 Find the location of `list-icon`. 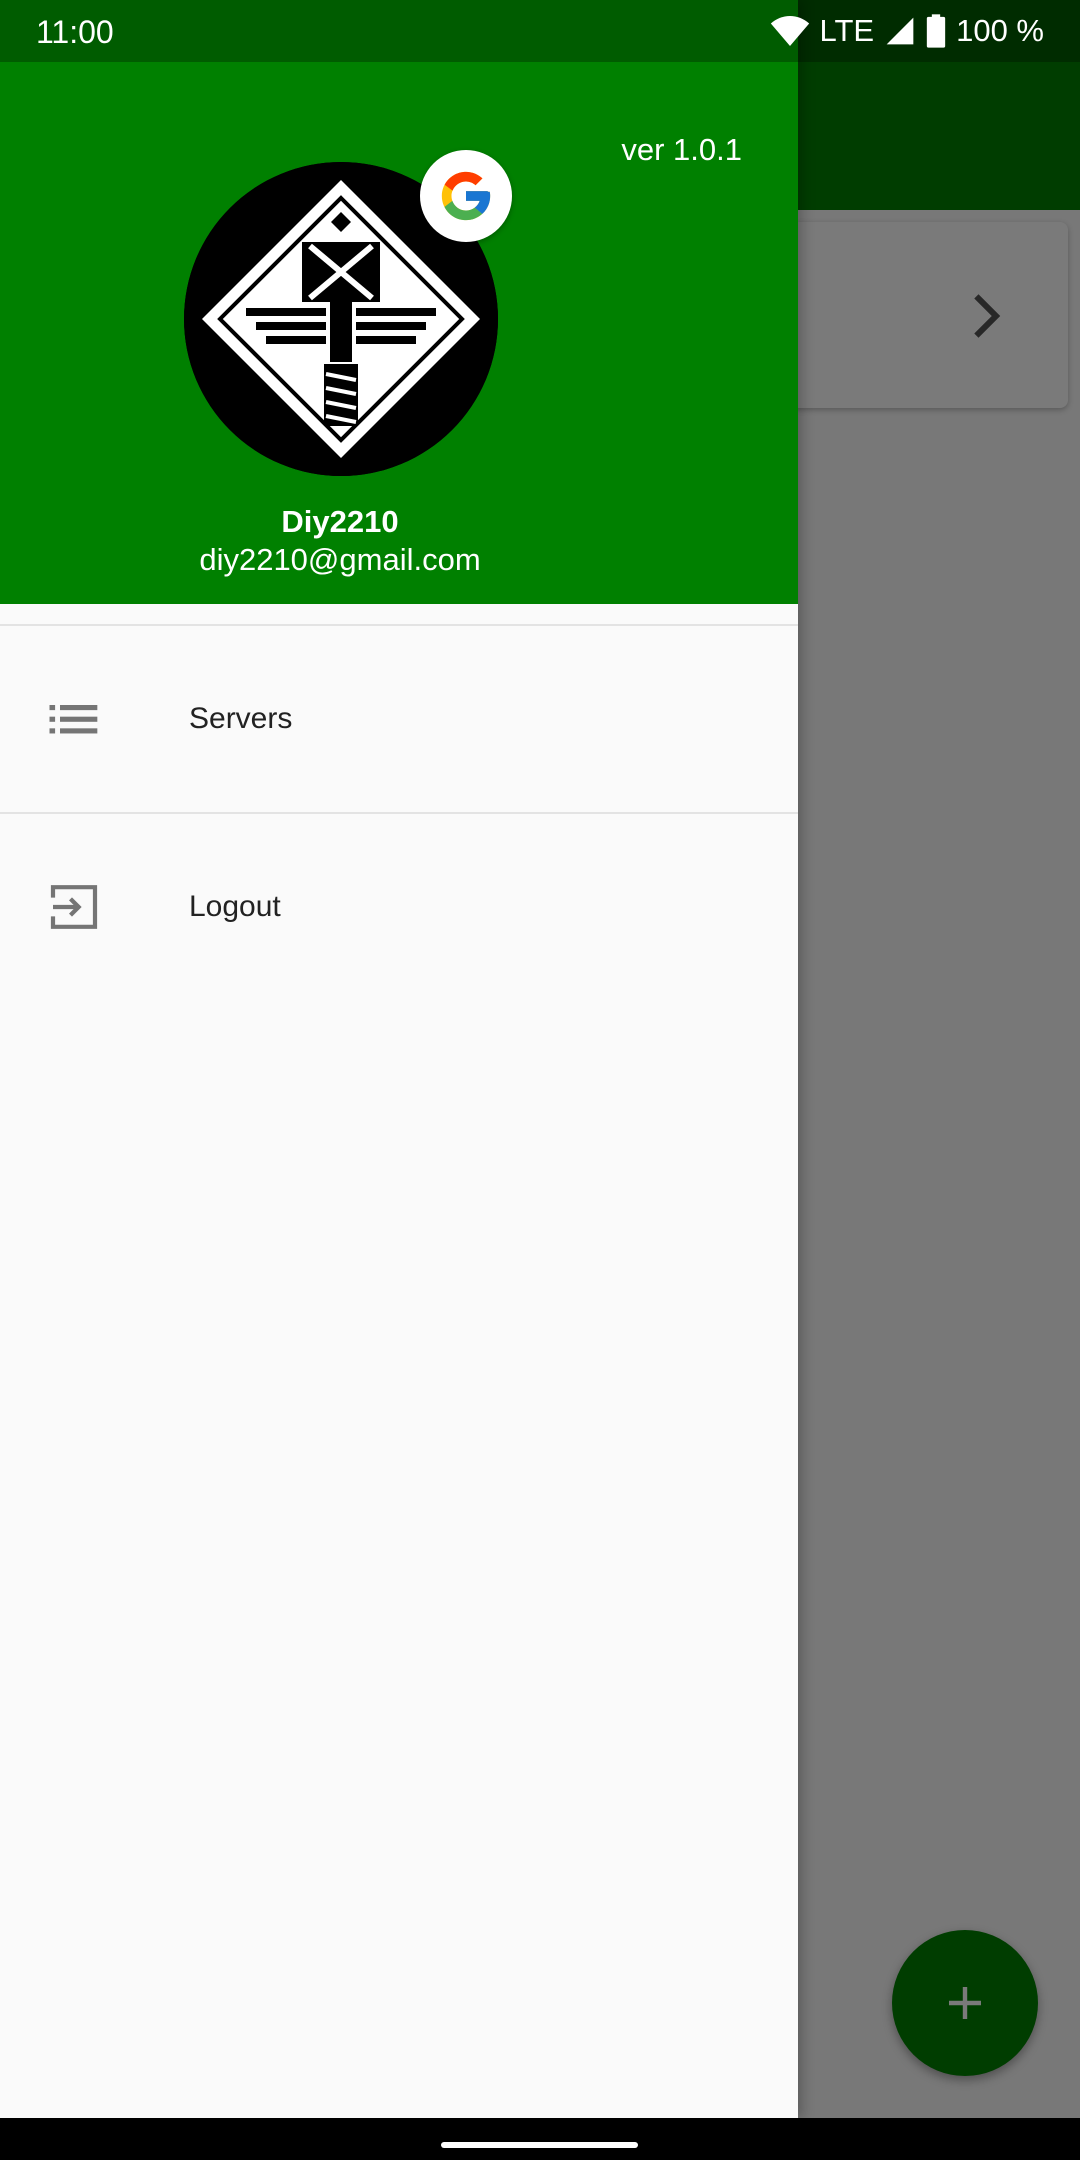

list-icon is located at coordinates (73, 719).